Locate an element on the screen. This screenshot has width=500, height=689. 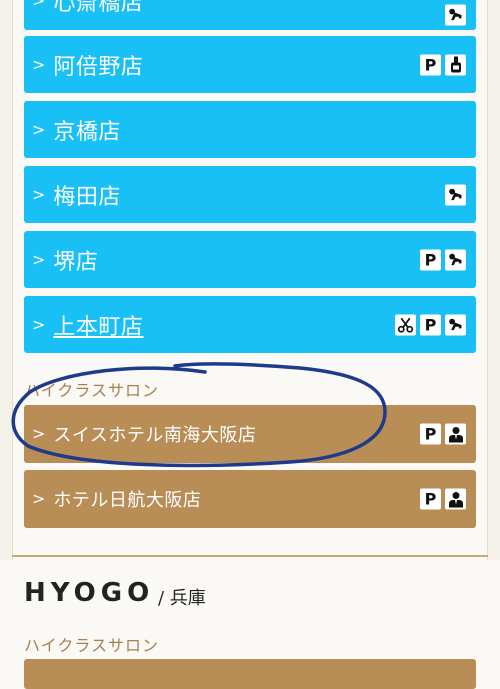
left-border is located at coordinates (6, 280).